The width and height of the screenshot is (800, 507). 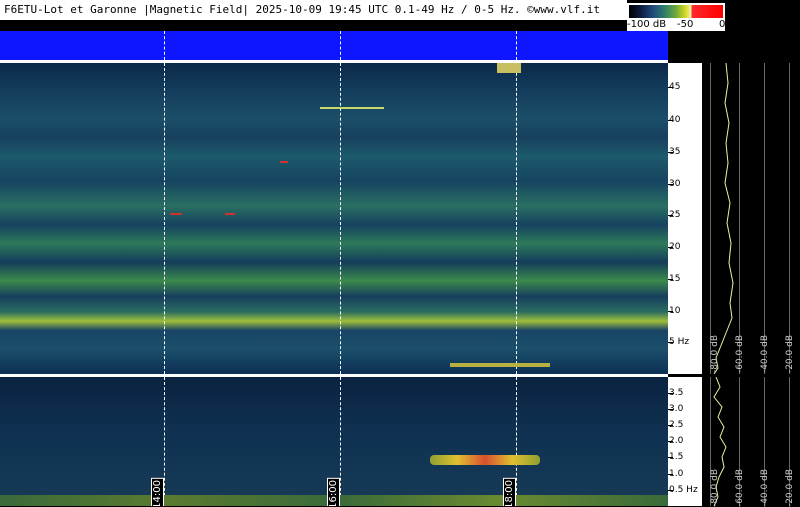 What do you see at coordinates (675, 152) in the screenshot?
I see `tick-label: 35` at bounding box center [675, 152].